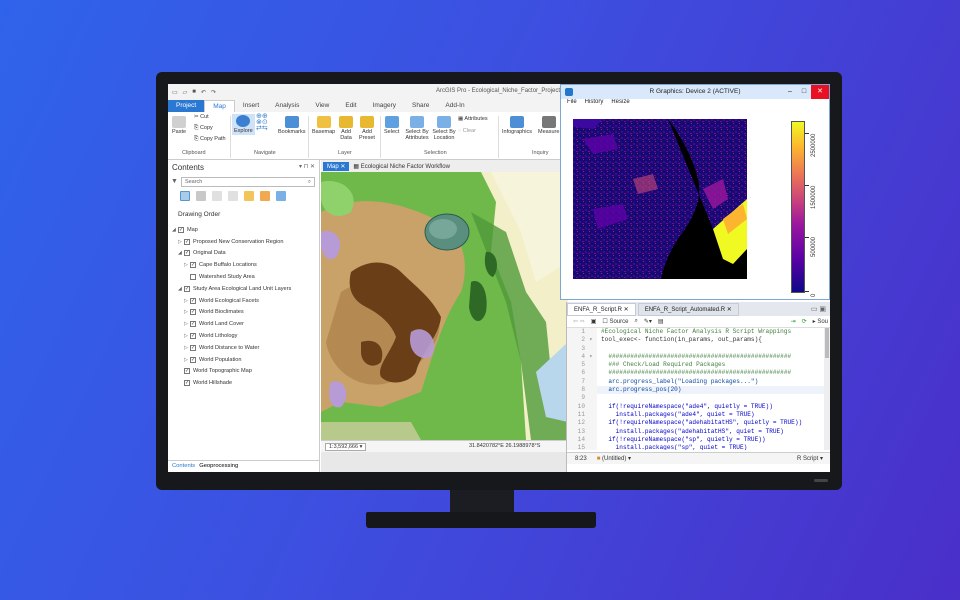  I want to click on select-button: Select, so click(391, 125).